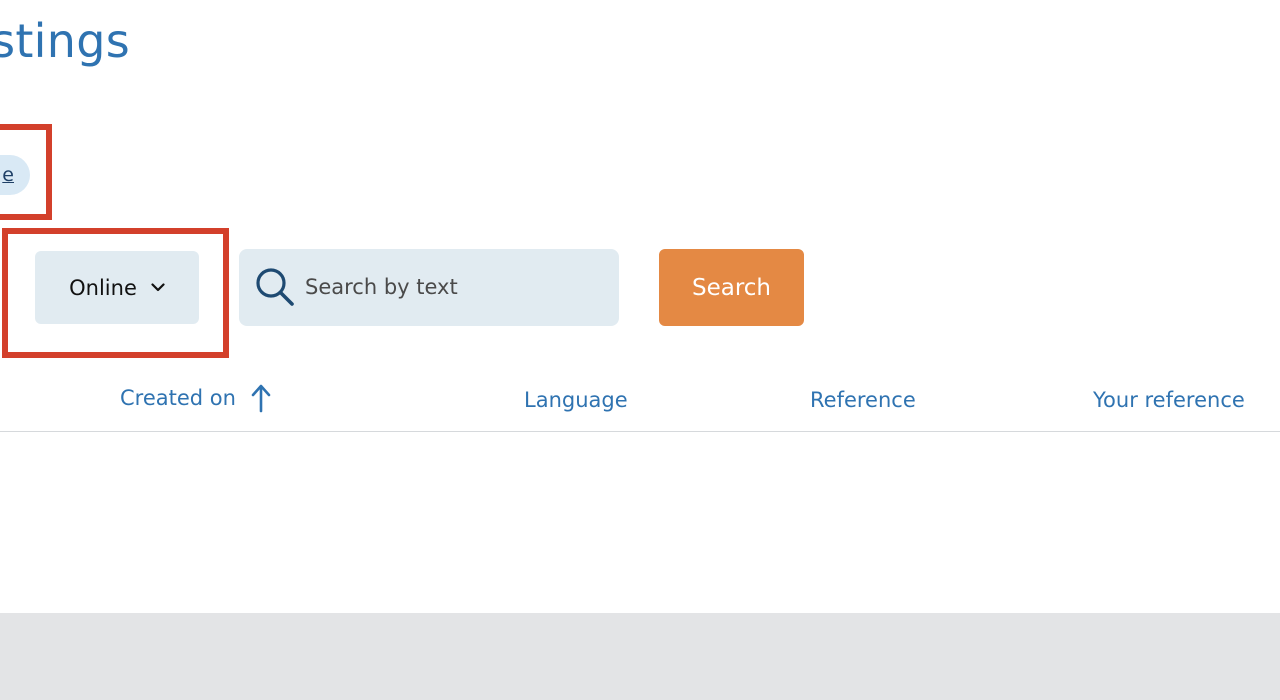  Describe the element at coordinates (26, 172) in the screenshot. I see `highlight-box-chip` at that location.